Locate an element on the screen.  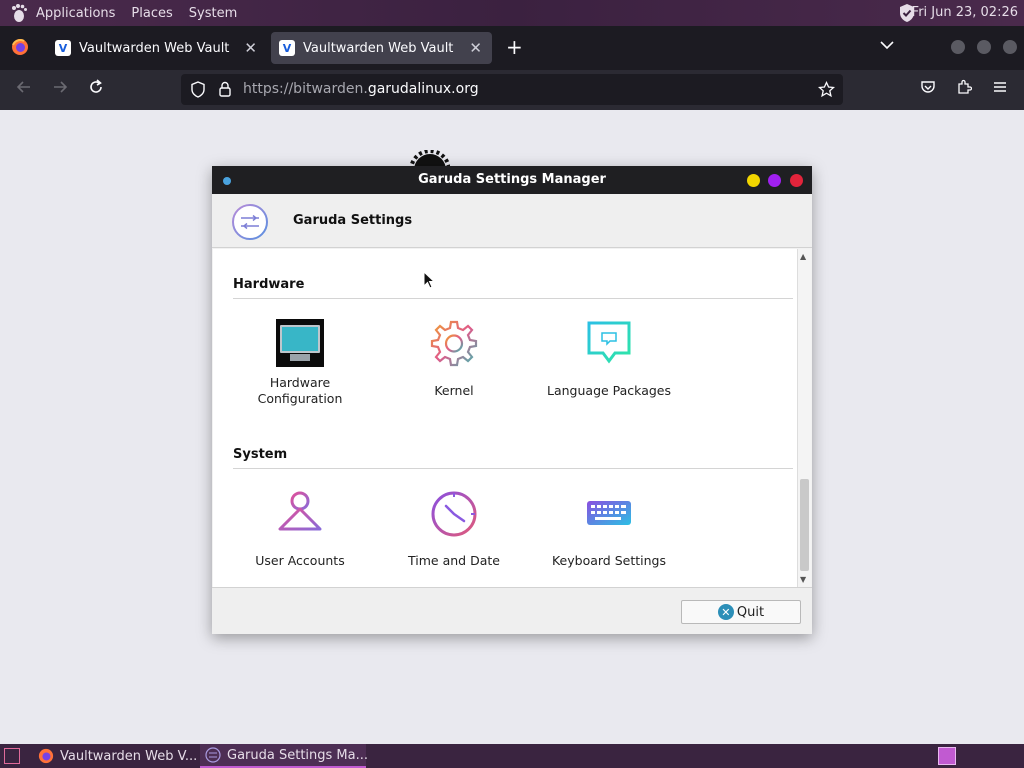
monitor-icon is located at coordinates (300, 343).